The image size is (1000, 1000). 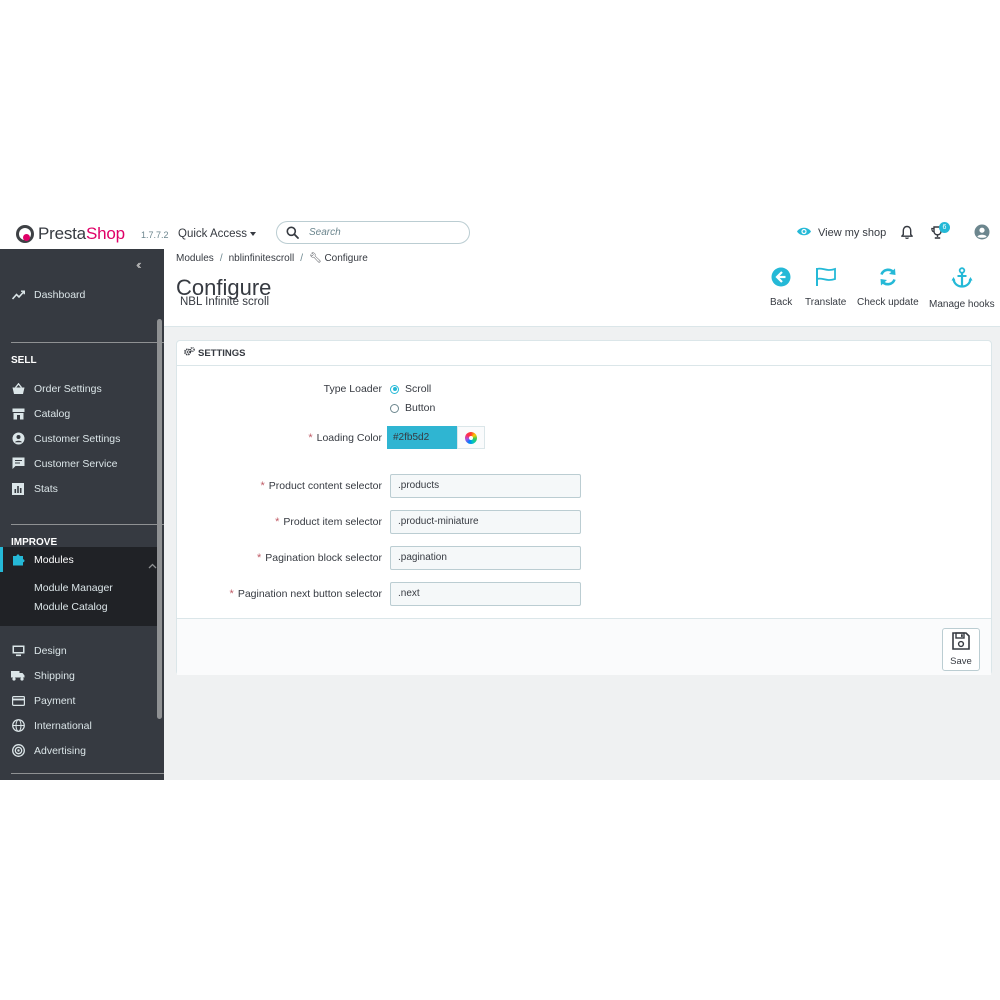 I want to click on pagination-block-selector-label: * Pagination block selector, so click(x=319, y=558).